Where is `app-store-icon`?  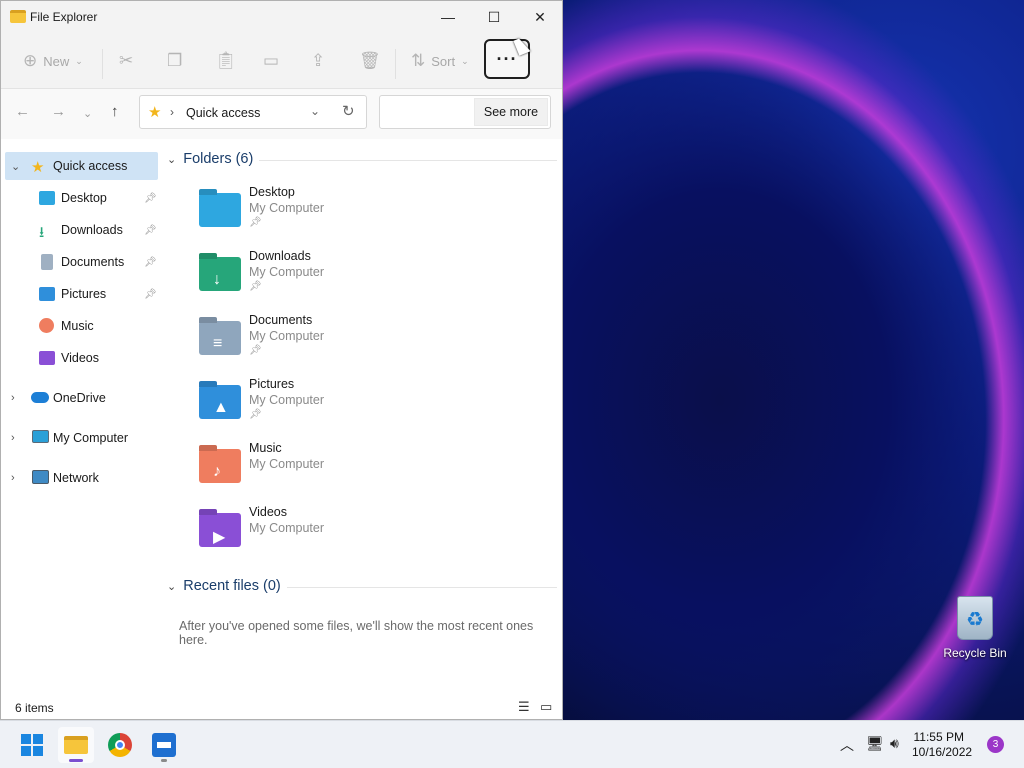
app-store-icon is located at coordinates (164, 745).